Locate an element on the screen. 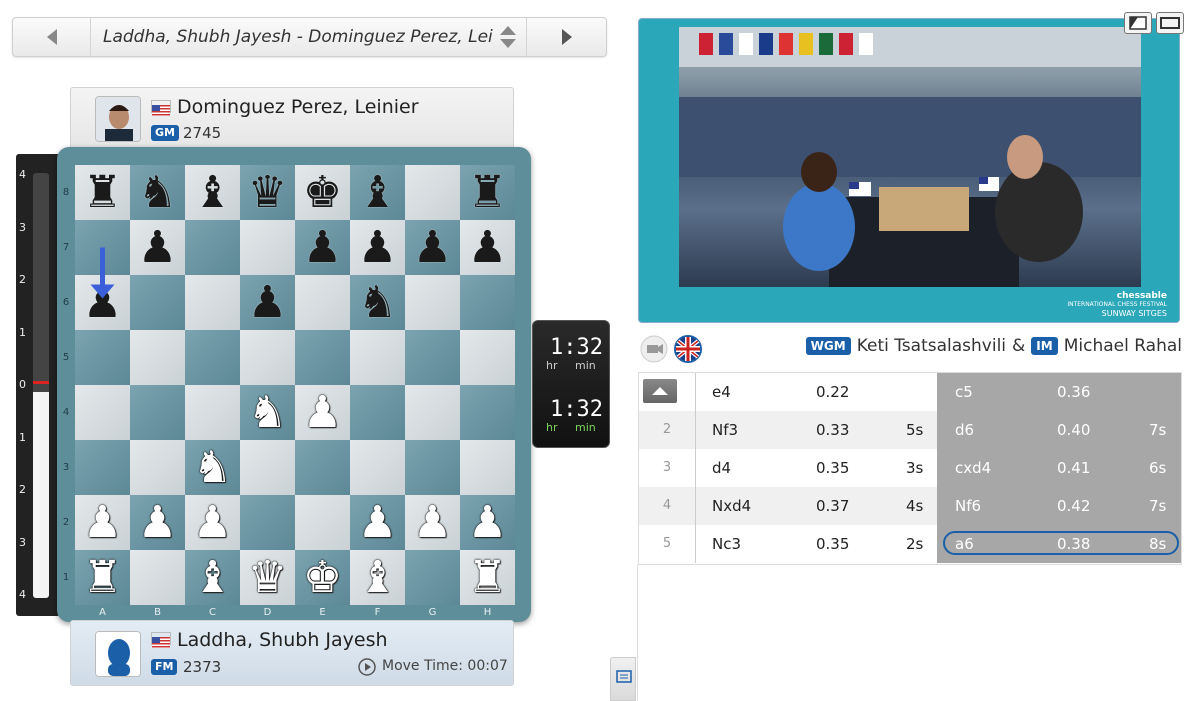  square-e5 is located at coordinates (322, 357).